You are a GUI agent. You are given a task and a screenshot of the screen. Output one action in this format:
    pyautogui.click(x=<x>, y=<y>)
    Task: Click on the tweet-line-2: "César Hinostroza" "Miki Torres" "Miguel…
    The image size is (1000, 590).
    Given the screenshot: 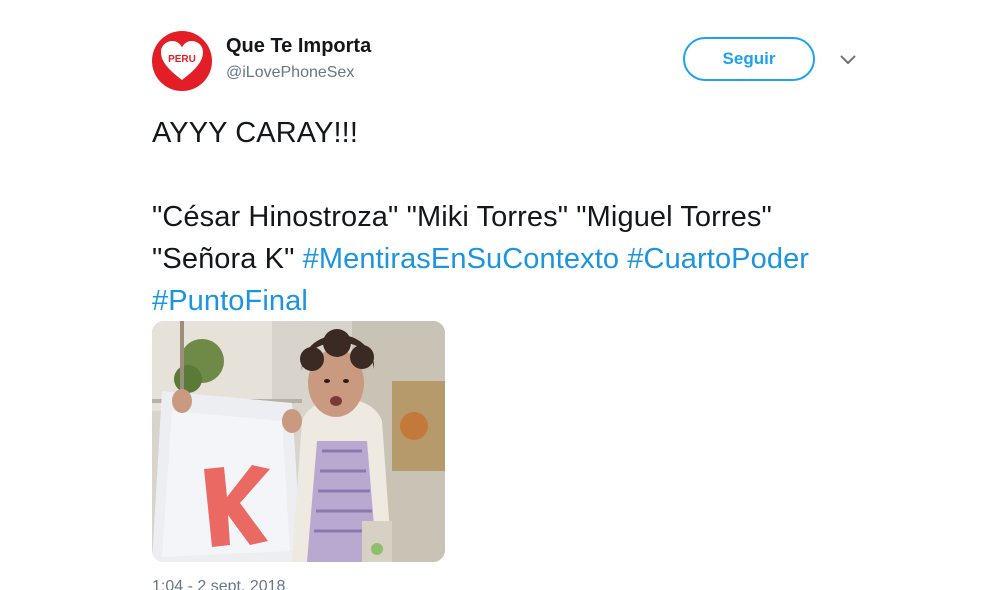 What is the action you would take?
    pyautogui.click(x=502, y=259)
    